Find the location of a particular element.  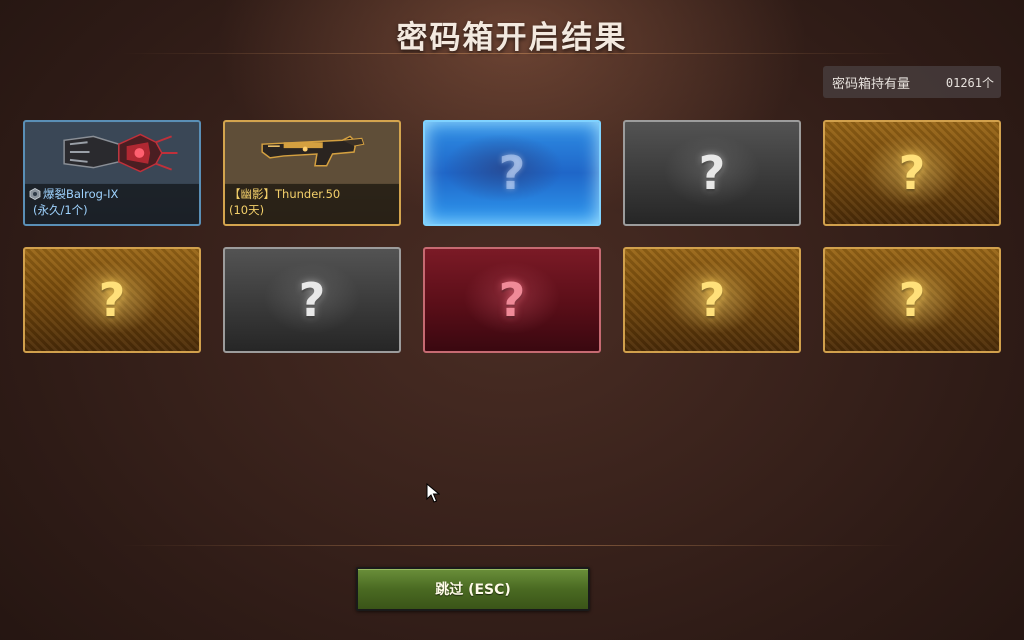

reward-card-balrog: 爆裂Balrog-IX (永久/1个) is located at coordinates (112, 173).